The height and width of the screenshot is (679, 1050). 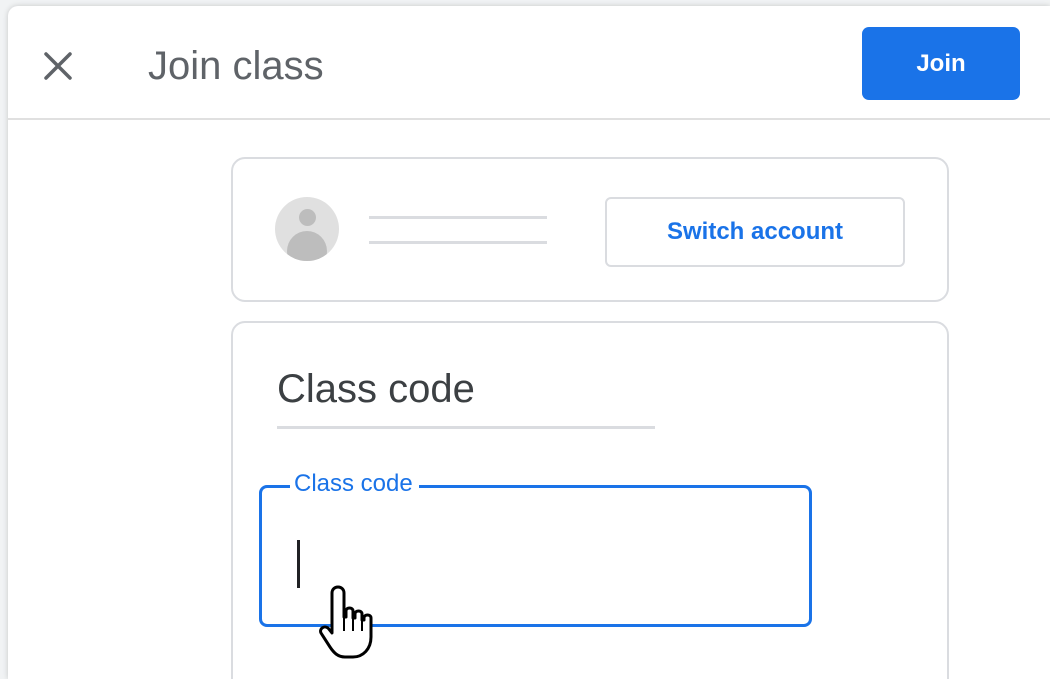 I want to click on class-code-input-label: Class code, so click(x=354, y=484).